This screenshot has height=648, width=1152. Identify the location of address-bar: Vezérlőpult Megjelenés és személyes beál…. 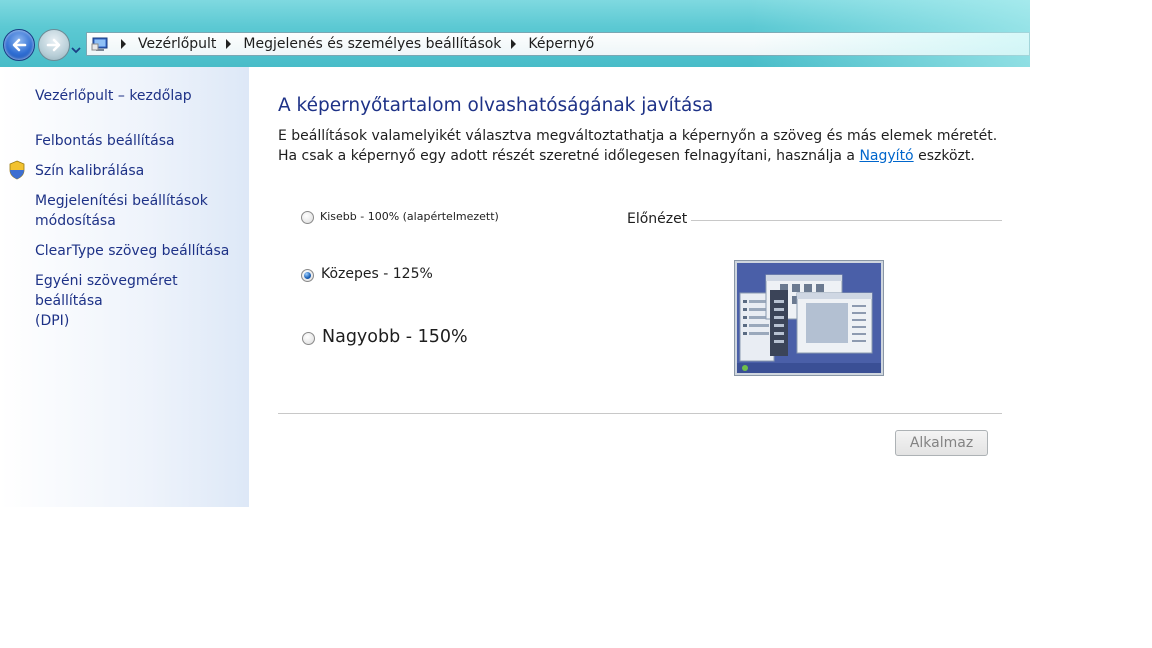
(558, 44).